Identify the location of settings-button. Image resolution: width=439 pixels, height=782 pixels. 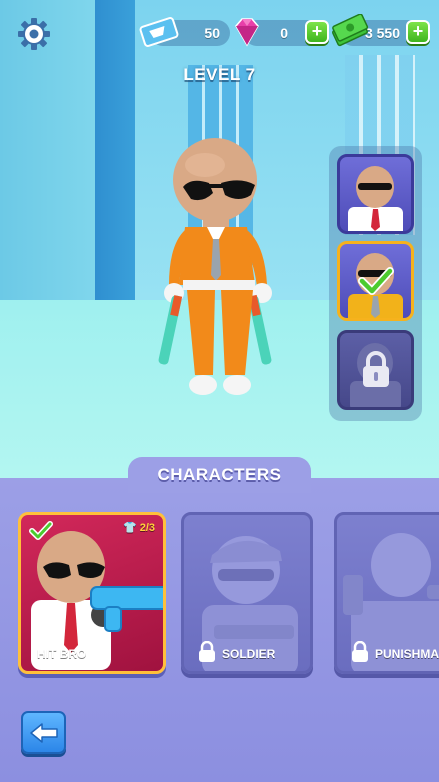
(34, 34).